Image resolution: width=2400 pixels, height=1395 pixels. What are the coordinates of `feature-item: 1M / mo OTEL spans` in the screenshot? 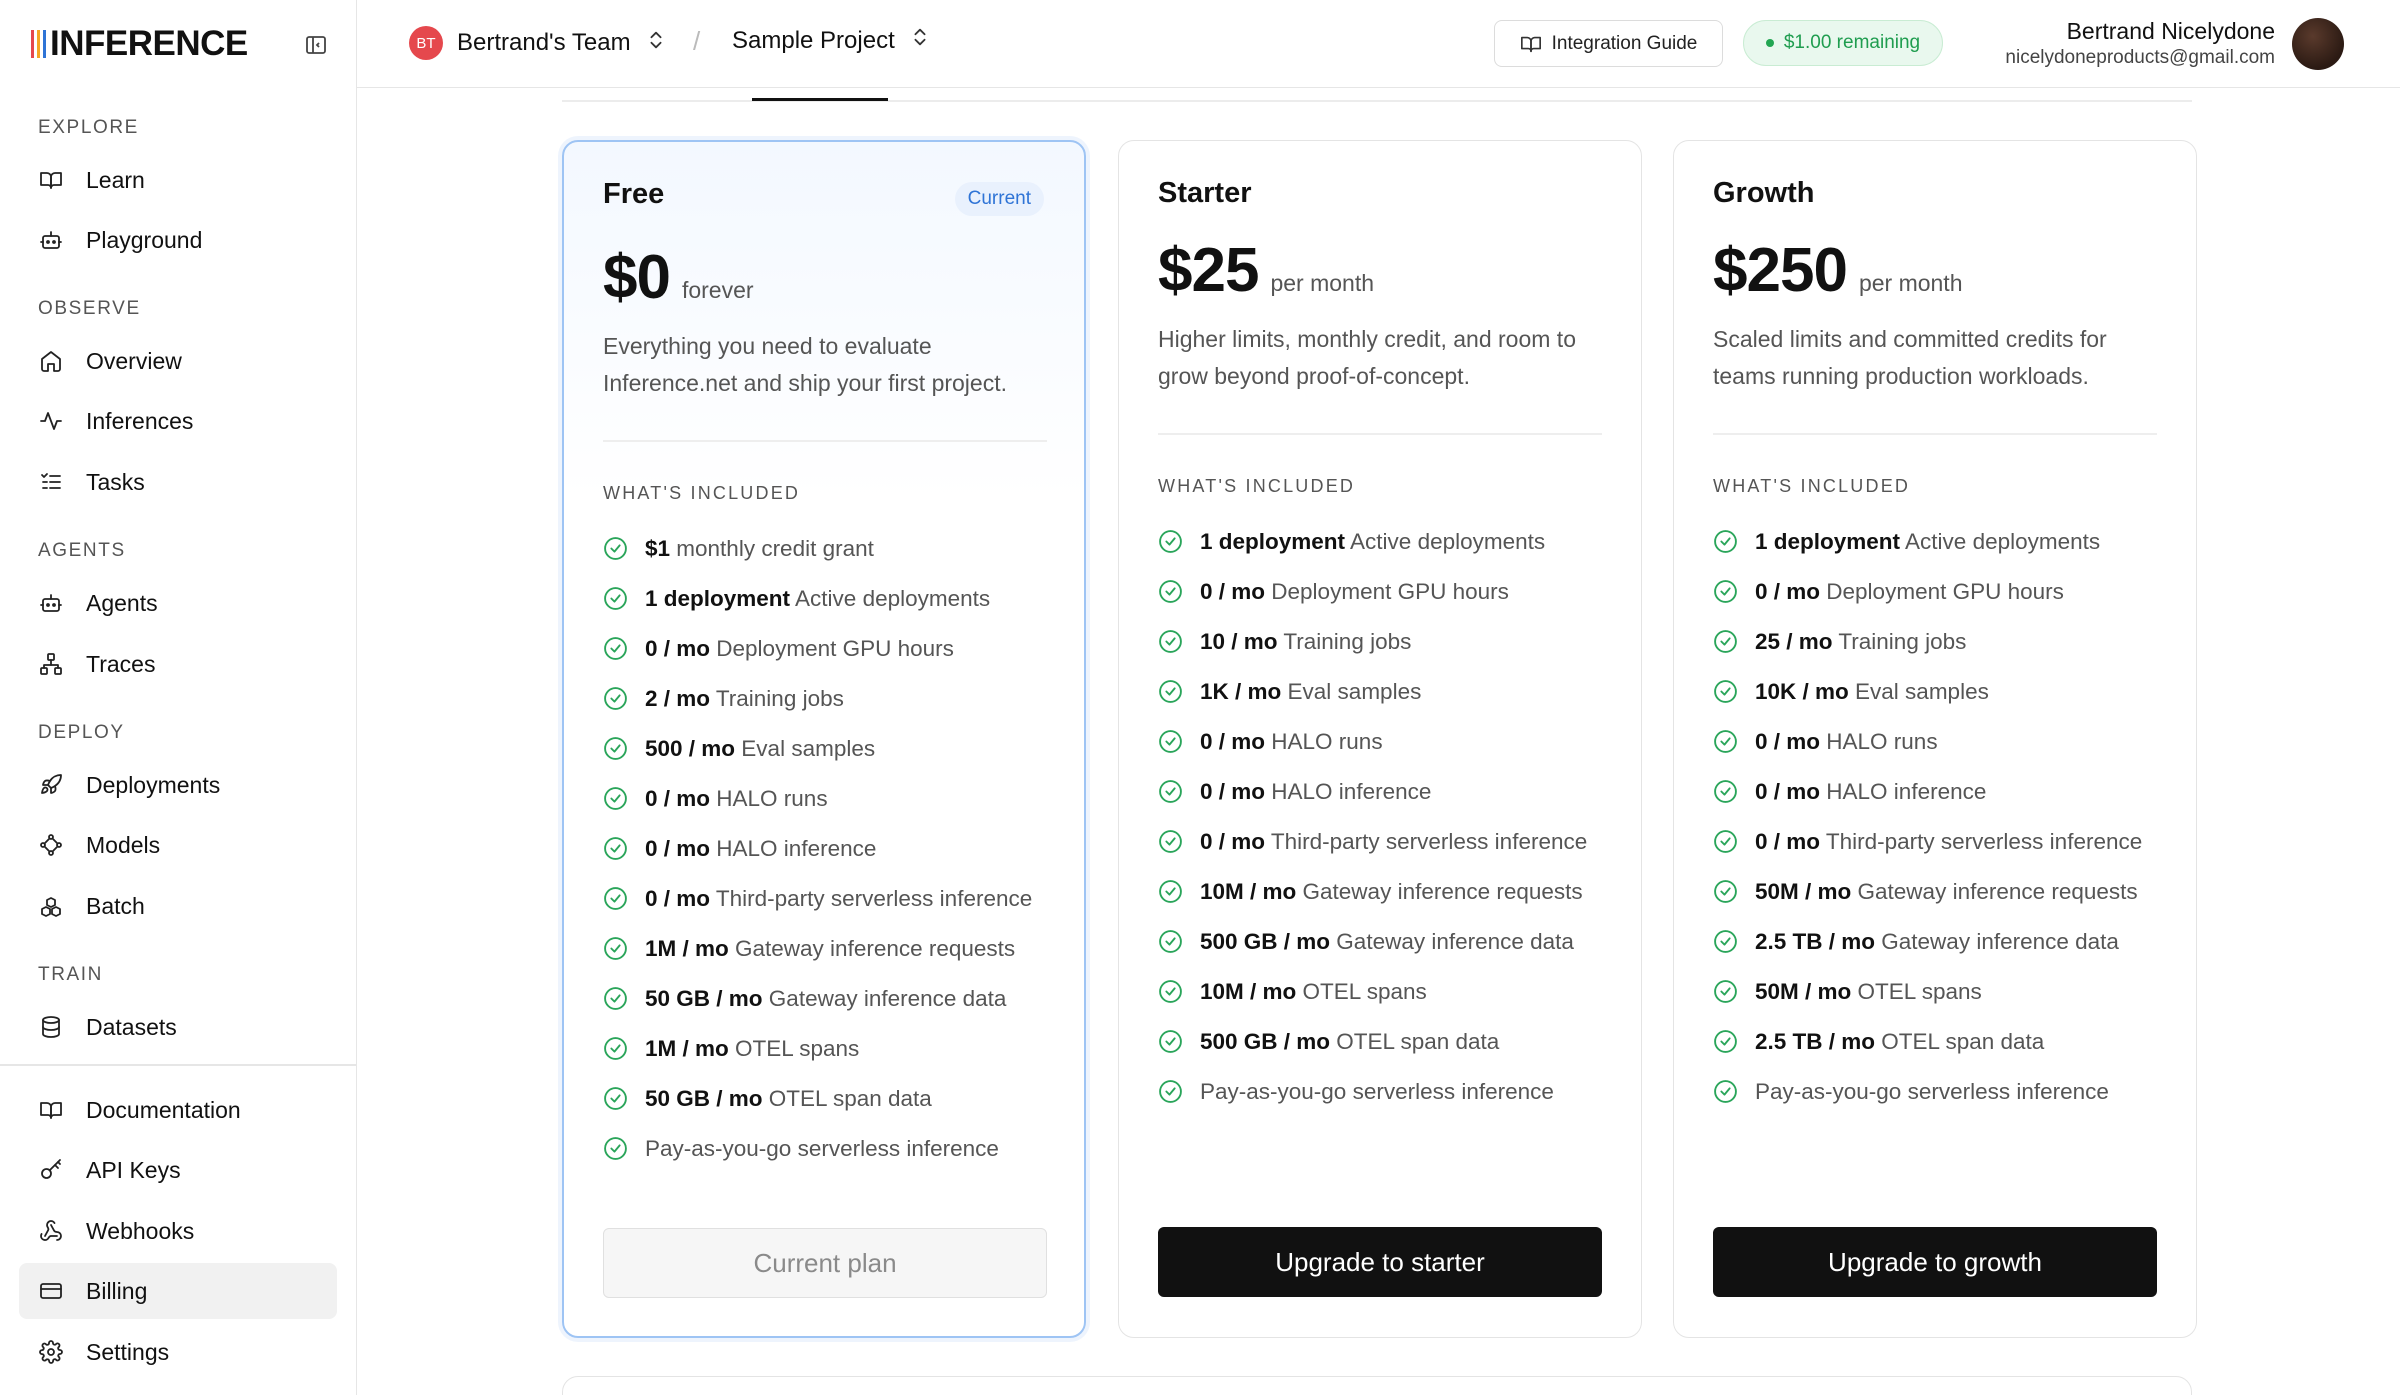 It's located at (828, 1048).